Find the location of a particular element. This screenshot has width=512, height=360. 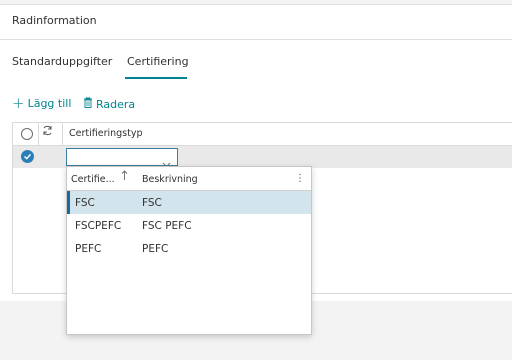

list-item: FSCPEFC FSC PEFC is located at coordinates (189, 225).